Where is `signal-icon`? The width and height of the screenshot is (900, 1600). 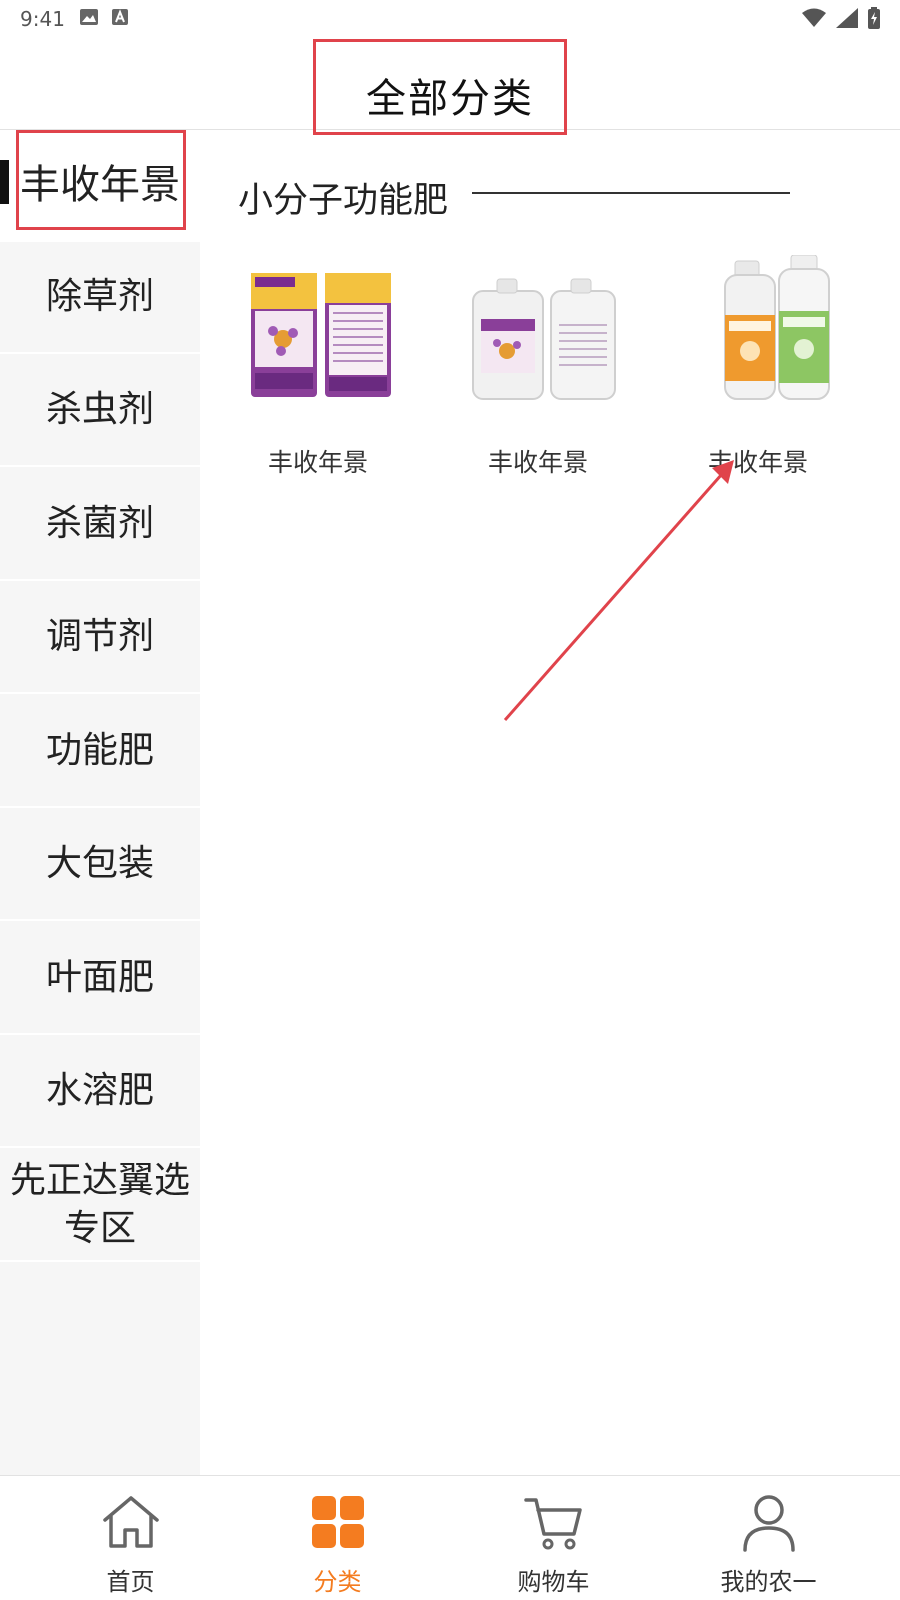
signal-icon is located at coordinates (847, 18).